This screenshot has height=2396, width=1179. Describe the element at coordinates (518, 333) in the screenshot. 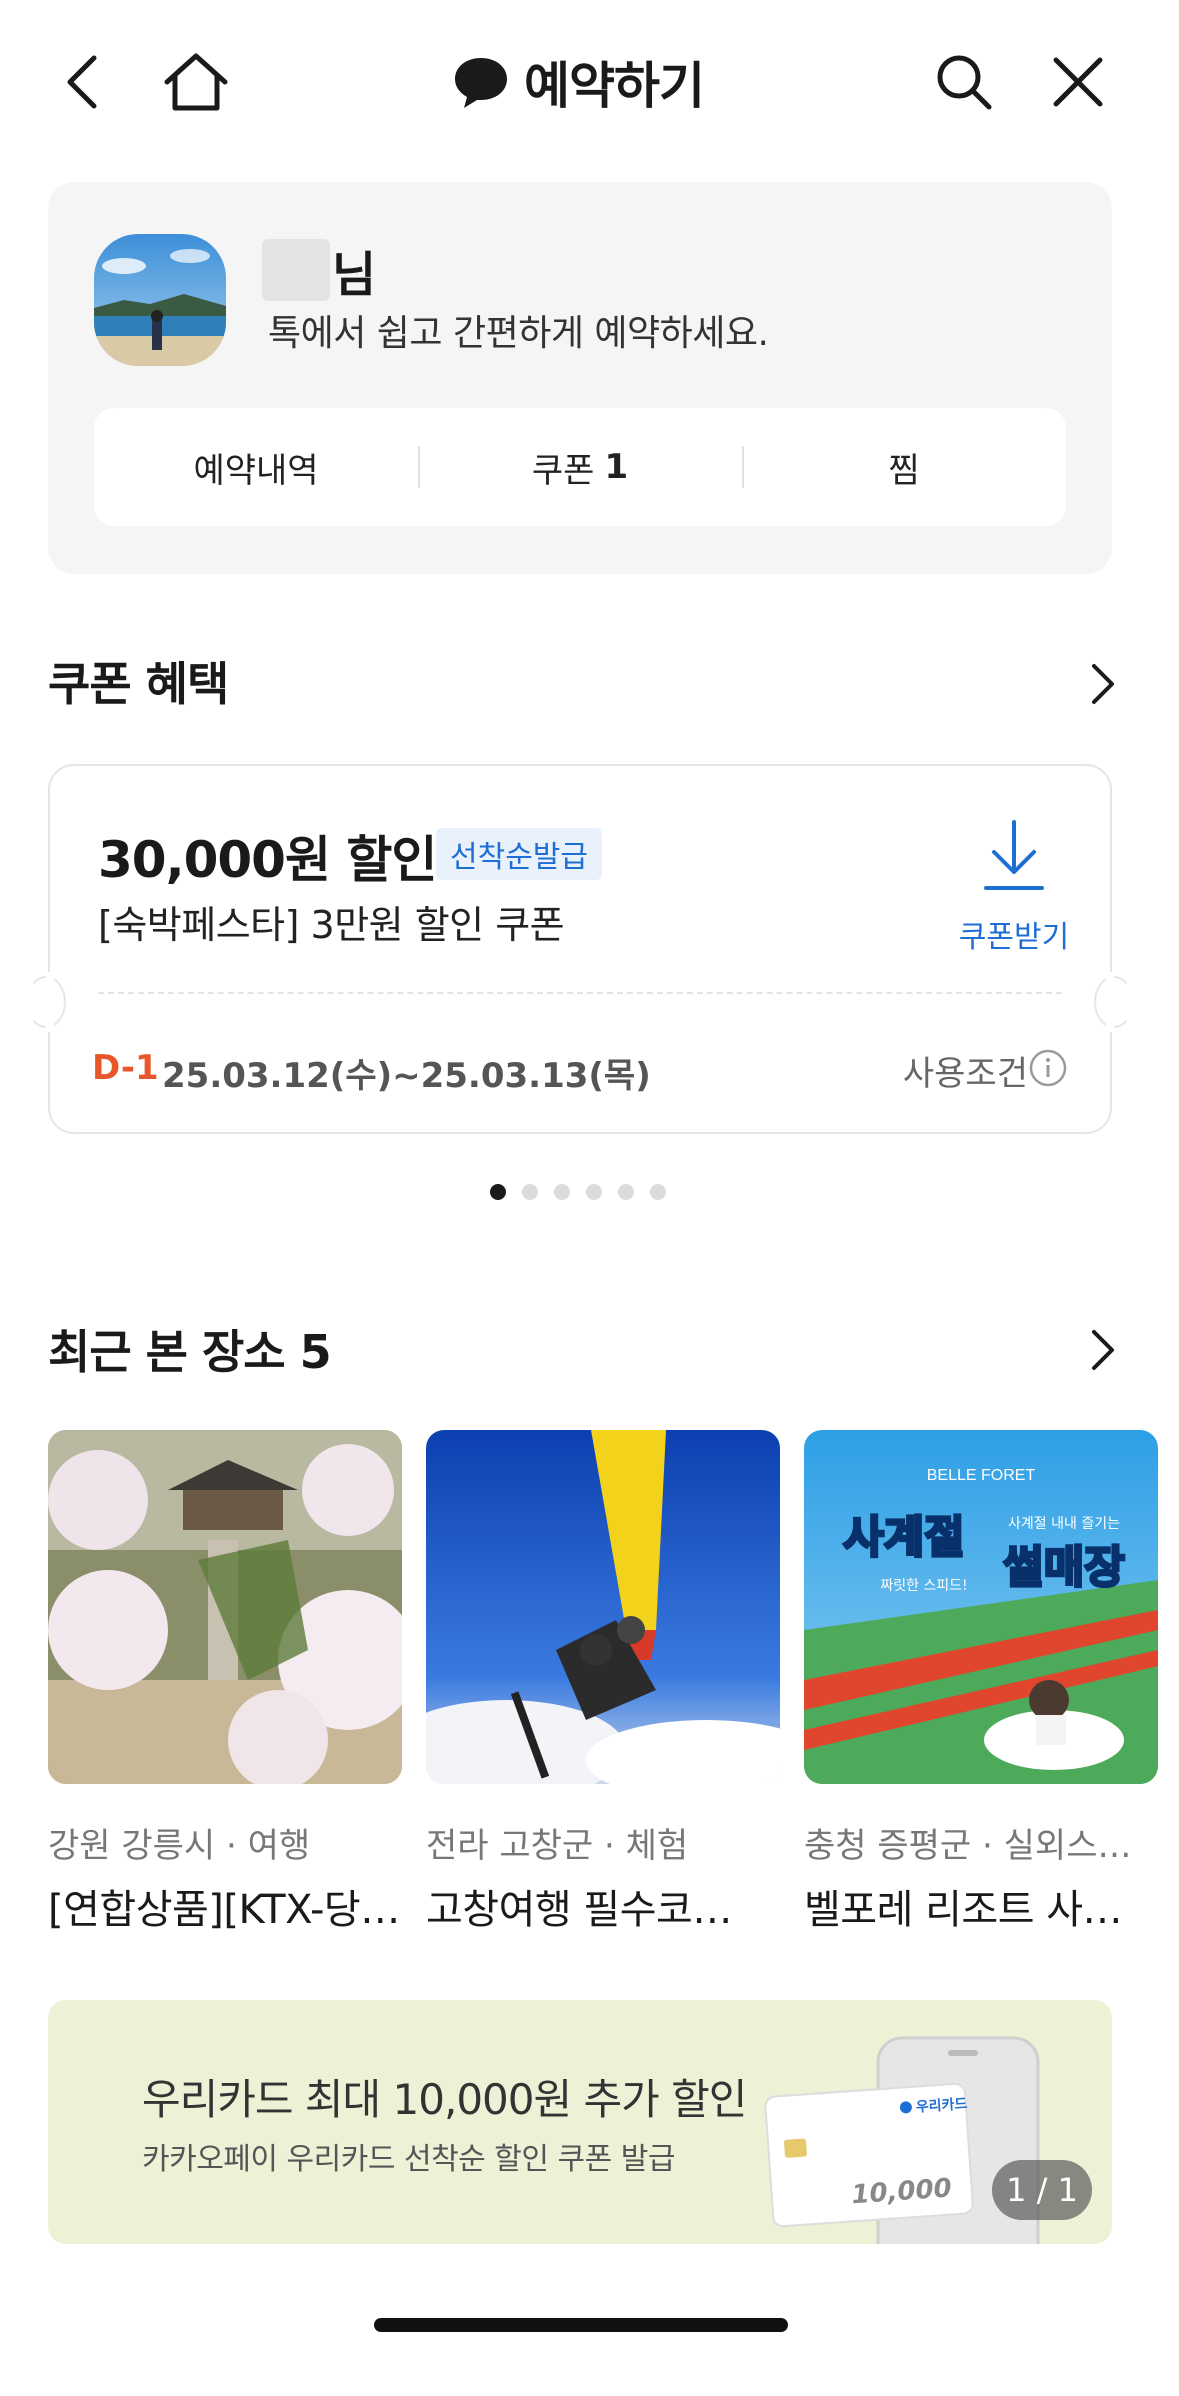

I see `profile-subtitle: 톡에서 쉽고 간편하게 예약하세요.` at that location.